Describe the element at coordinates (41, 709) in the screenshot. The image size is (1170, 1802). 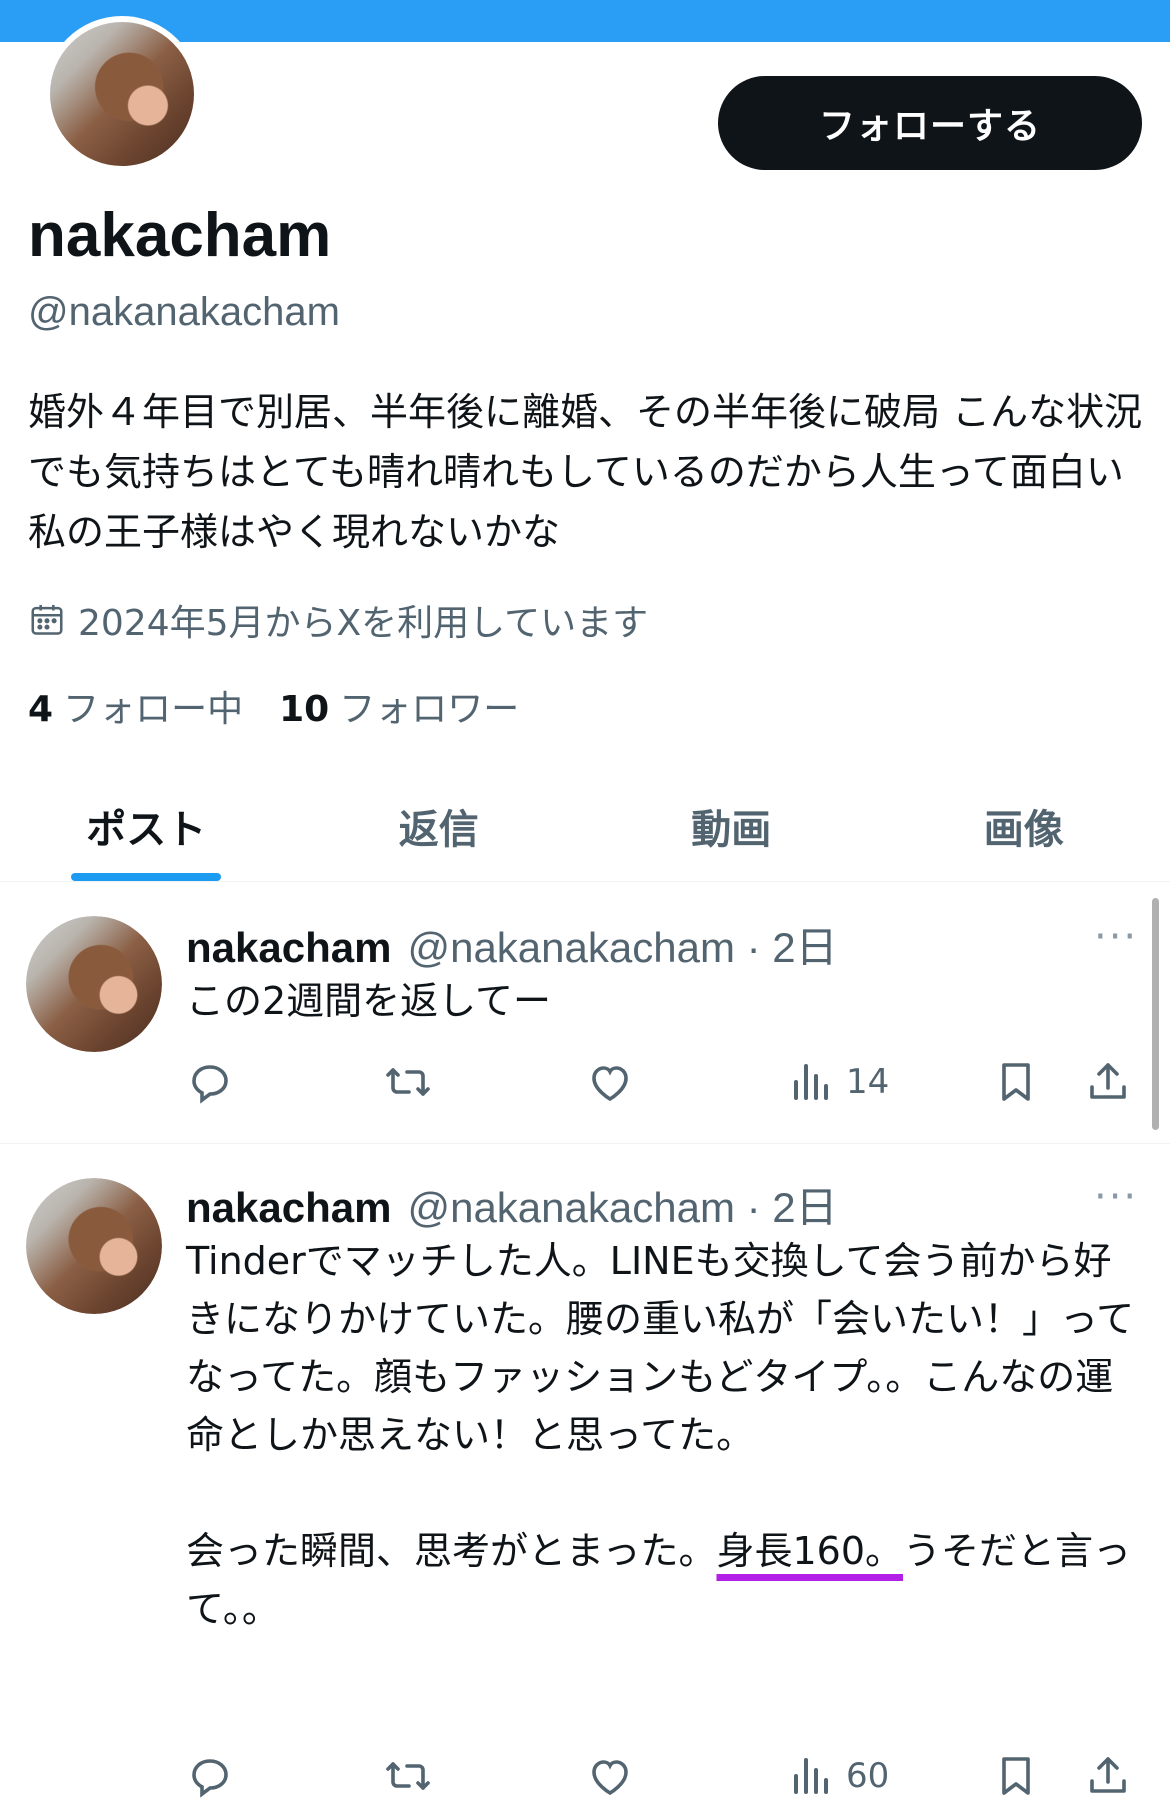
I see `following-count: 4` at that location.